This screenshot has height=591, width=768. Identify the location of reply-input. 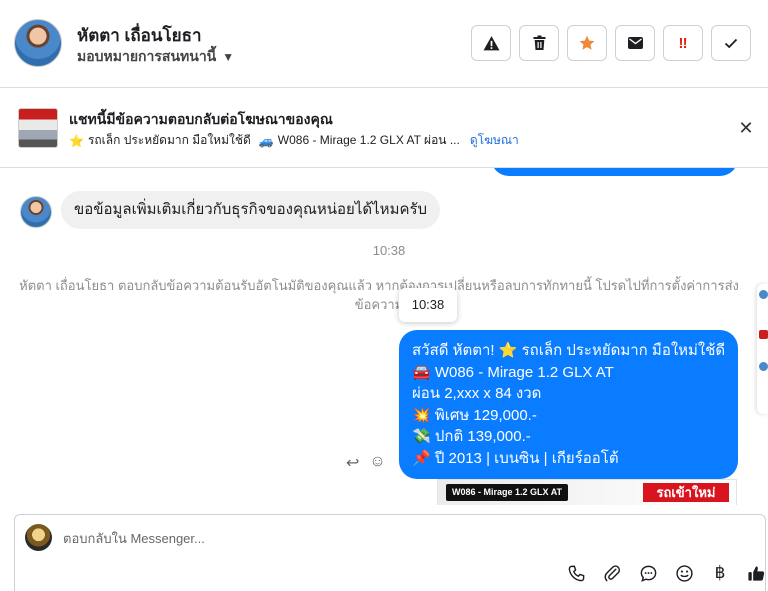
(363, 538).